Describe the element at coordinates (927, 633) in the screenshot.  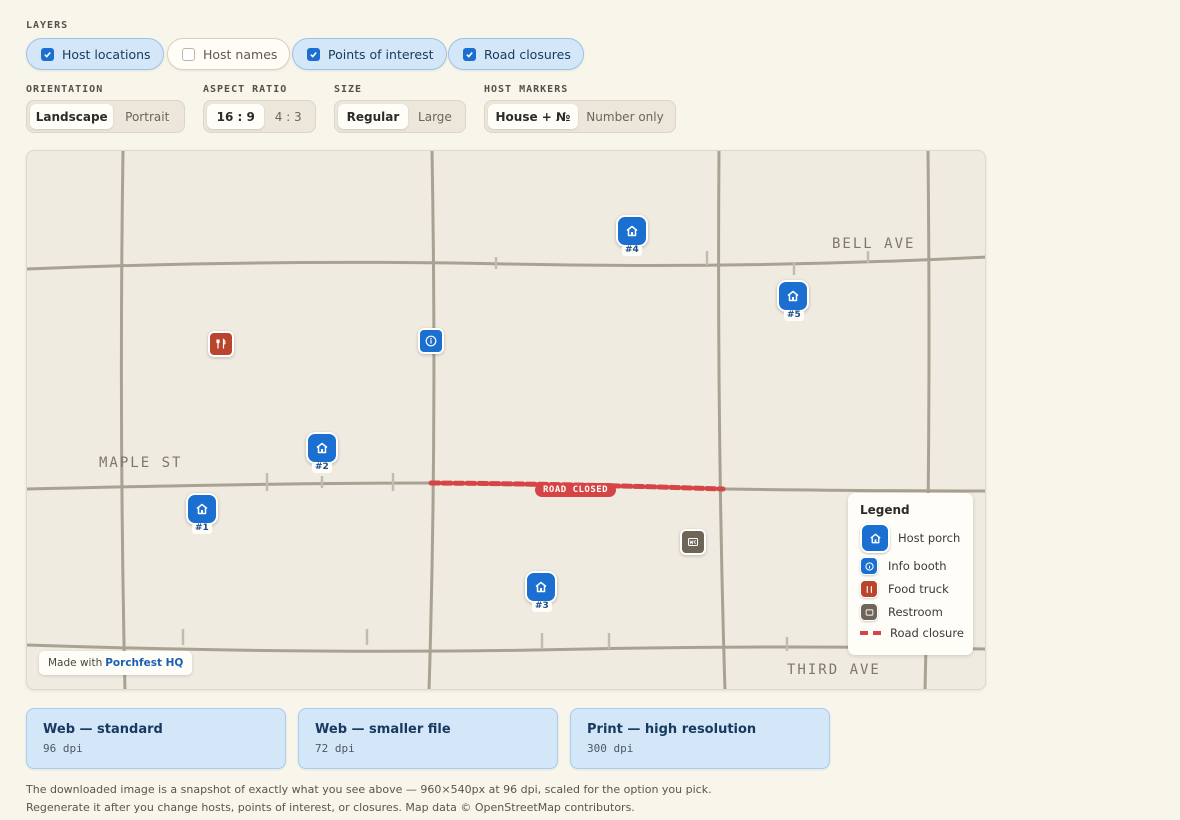
I see `legend-label: Road closure` at that location.